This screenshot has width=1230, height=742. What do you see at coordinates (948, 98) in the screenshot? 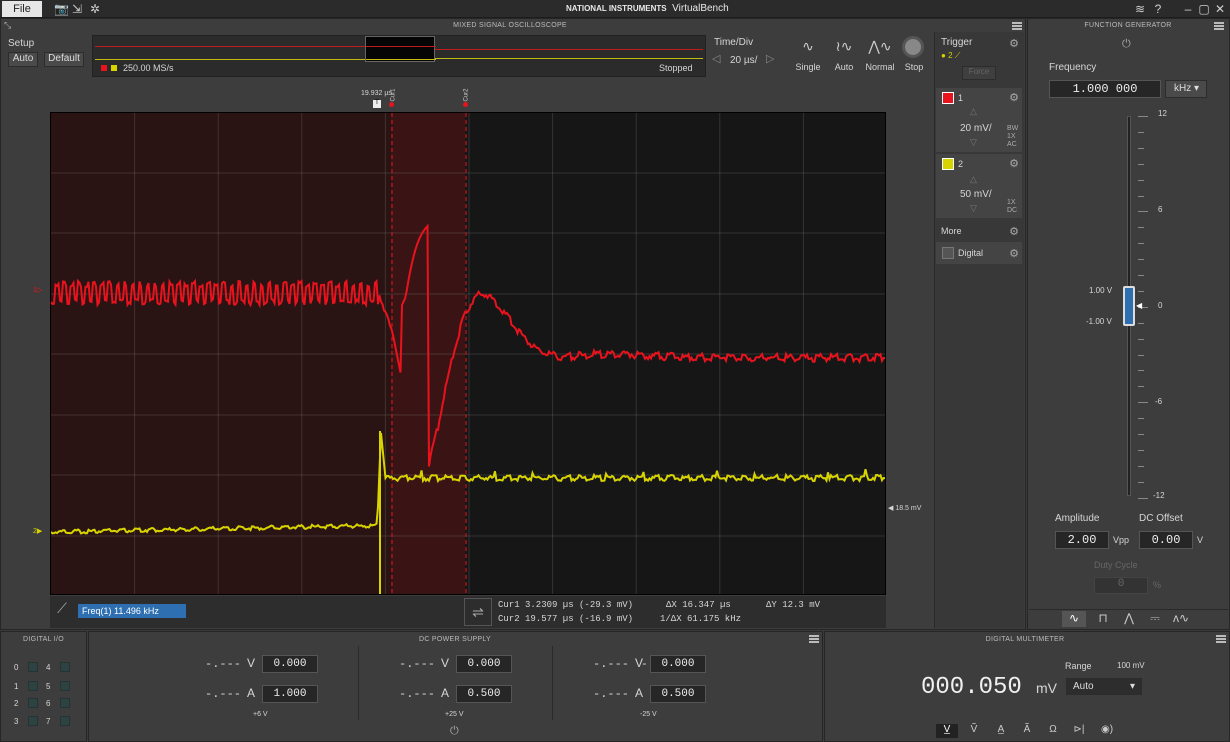
I see `ch1-enable-checkbox` at bounding box center [948, 98].